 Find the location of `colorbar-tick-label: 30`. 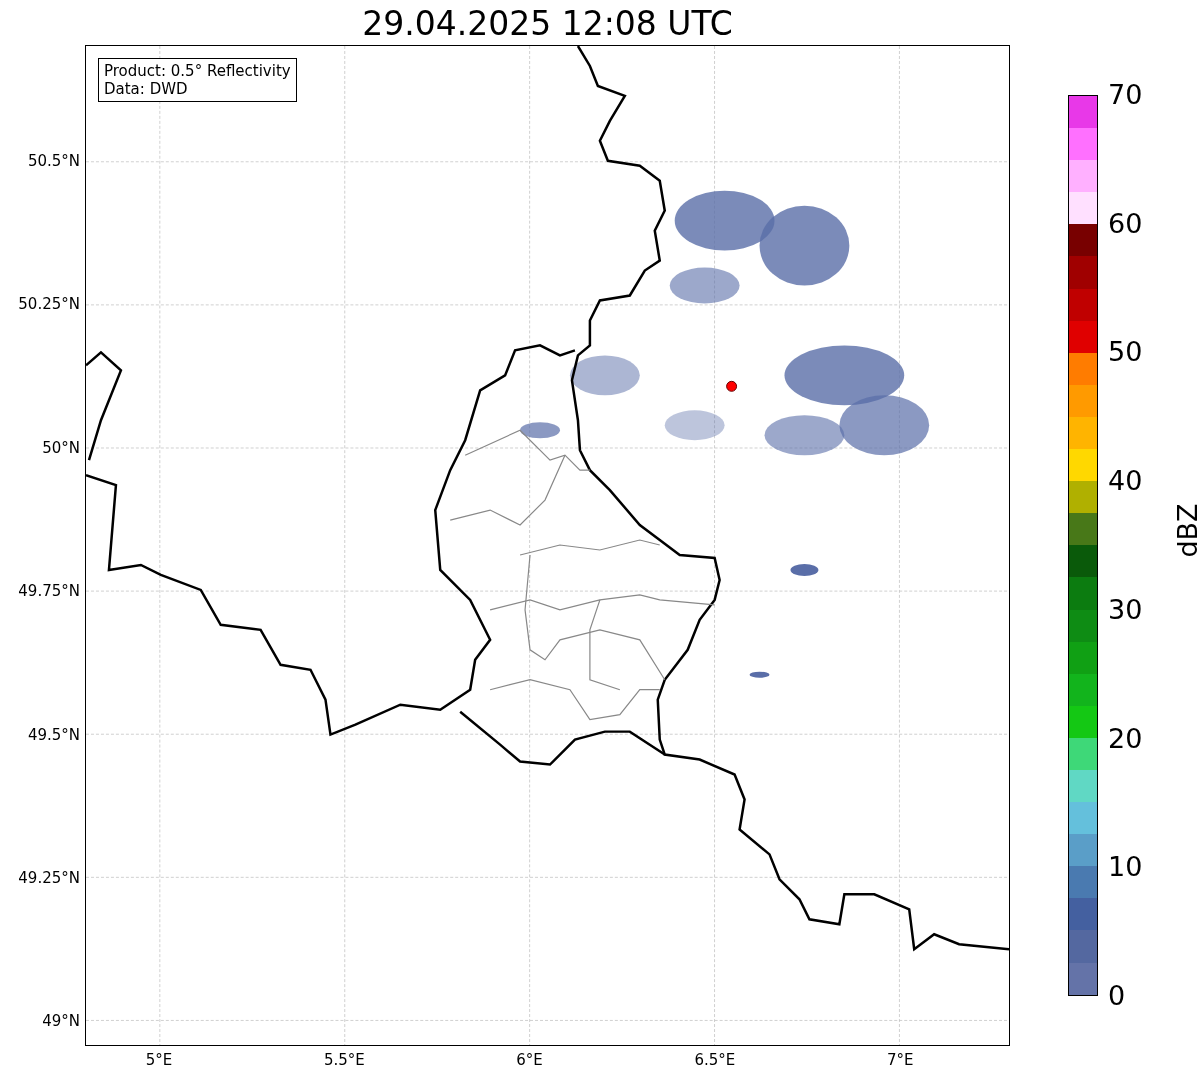

colorbar-tick-label: 30 is located at coordinates (1125, 609).